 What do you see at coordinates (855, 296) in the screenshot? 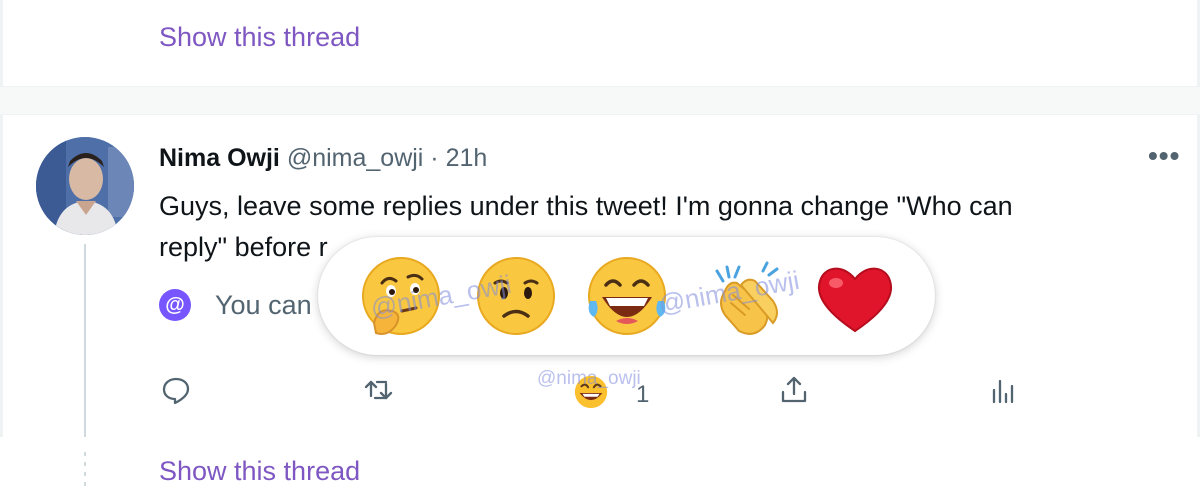
I see `red-heart-icon` at bounding box center [855, 296].